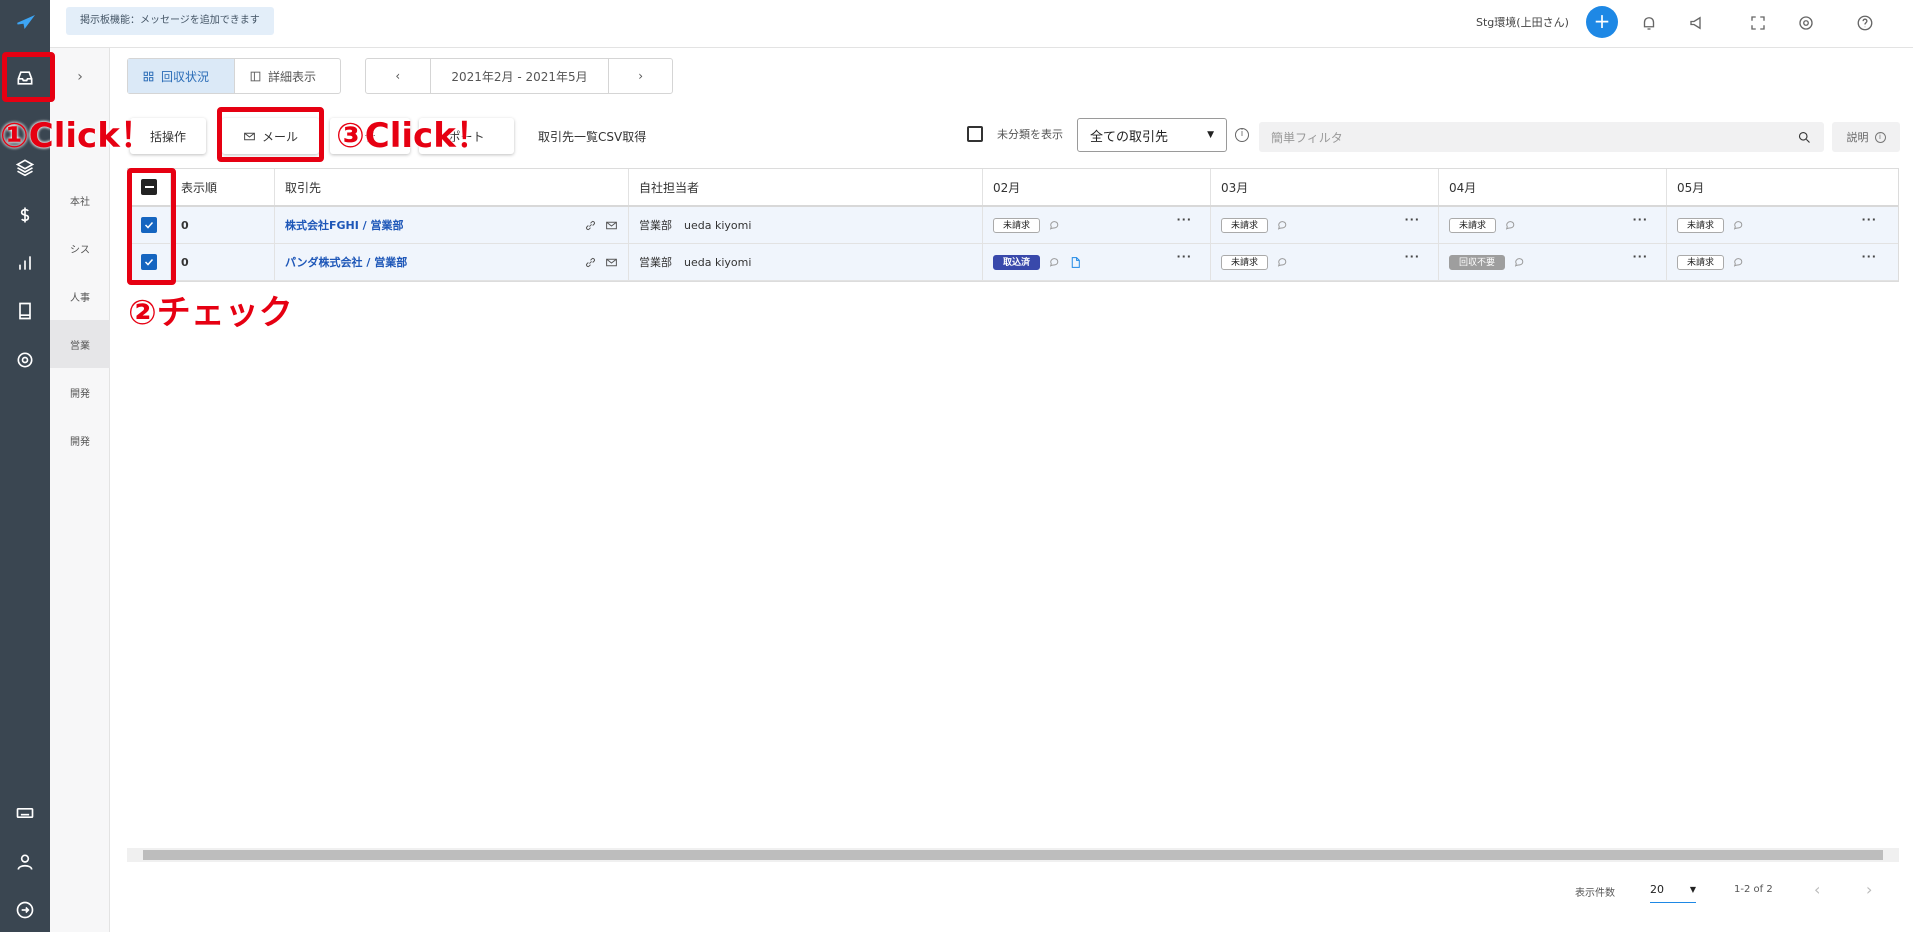 The image size is (1913, 932). I want to click on next-period-button: ›, so click(640, 76).